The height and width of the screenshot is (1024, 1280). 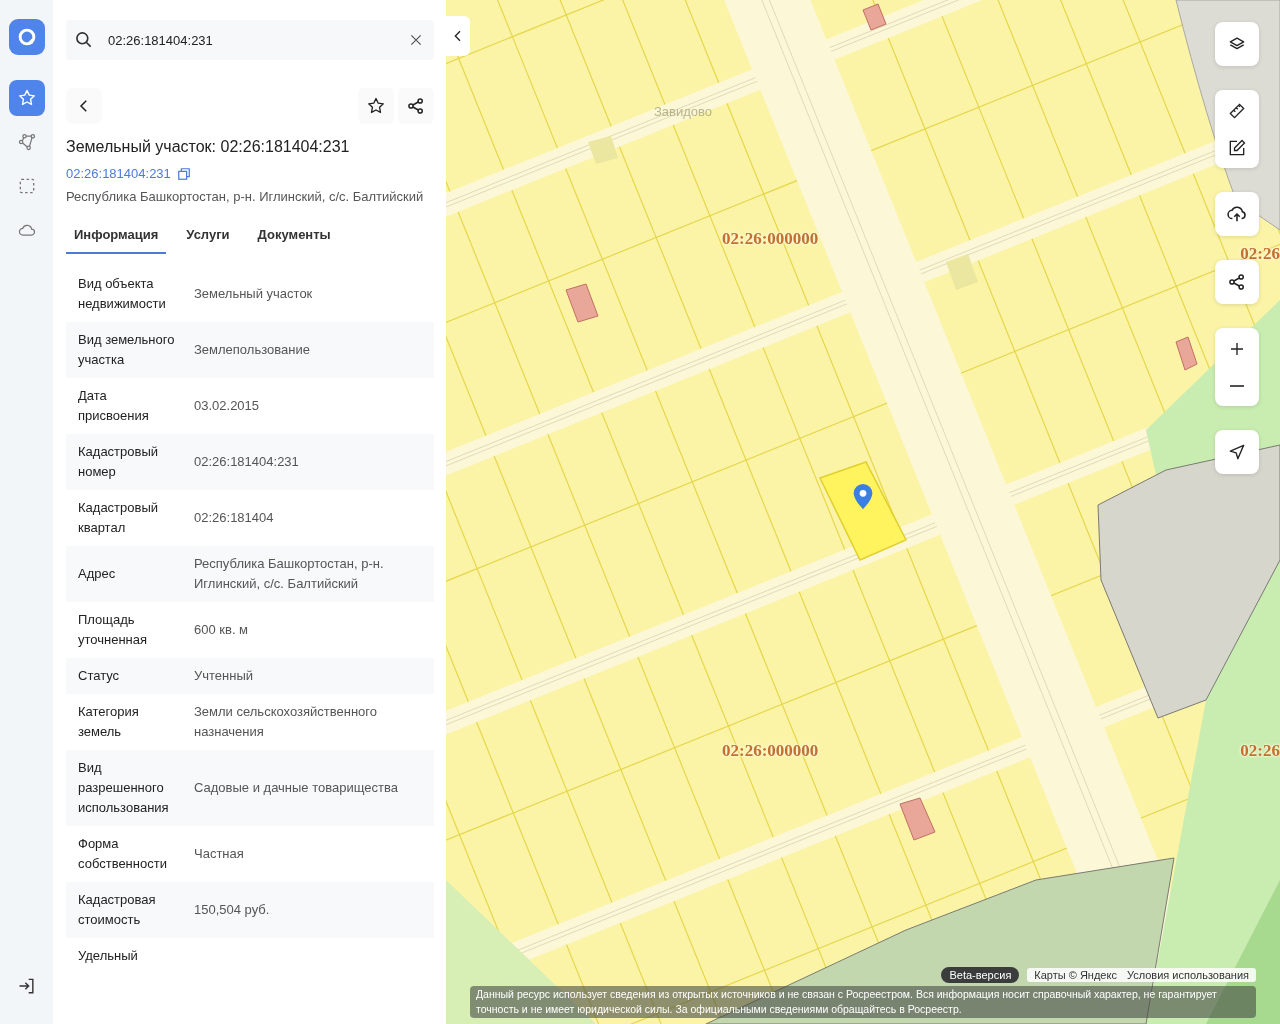 I want to click on property-value: 150,504 руб., so click(x=232, y=910).